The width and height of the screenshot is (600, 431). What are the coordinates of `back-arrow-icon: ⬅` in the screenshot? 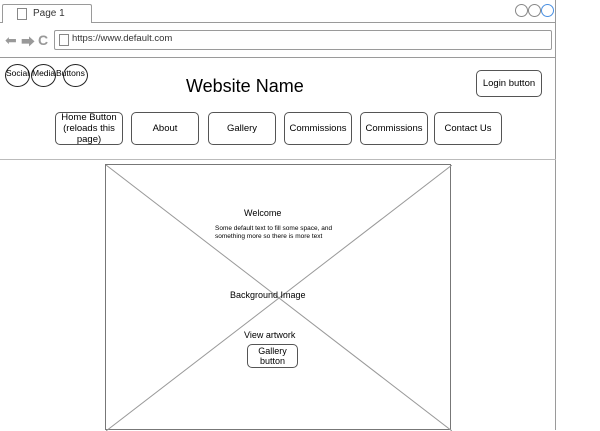 It's located at (11, 40).